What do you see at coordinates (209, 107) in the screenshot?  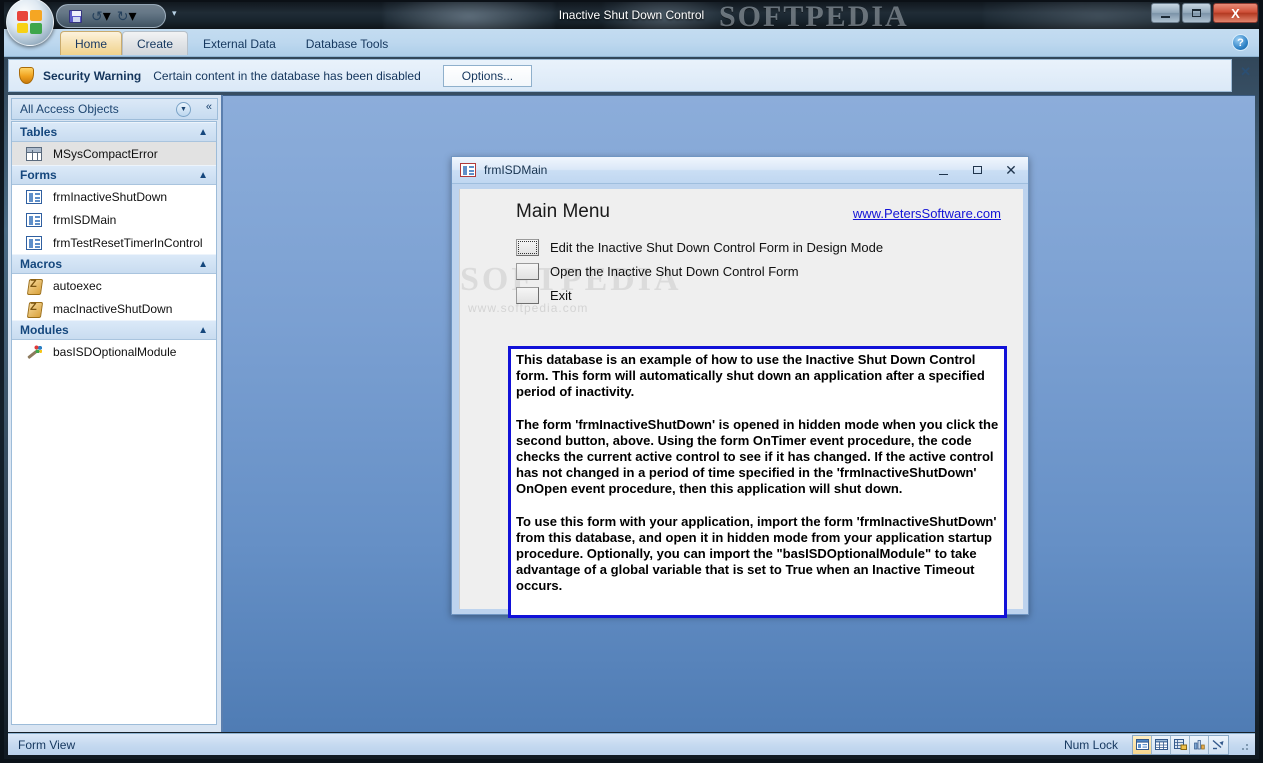 I see `collapse-pane-icon: «` at bounding box center [209, 107].